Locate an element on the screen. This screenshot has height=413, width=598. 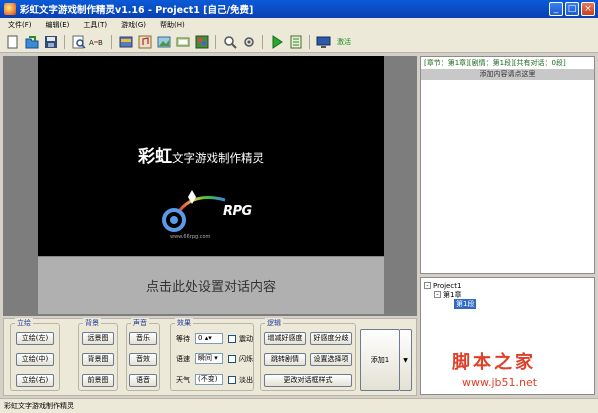
watermark-cn: 脚本之家 is located at coordinates (494, 362).